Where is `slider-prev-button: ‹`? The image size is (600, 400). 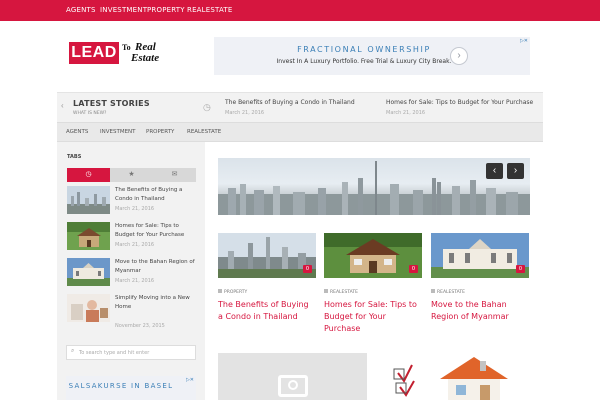 slider-prev-button: ‹ is located at coordinates (494, 171).